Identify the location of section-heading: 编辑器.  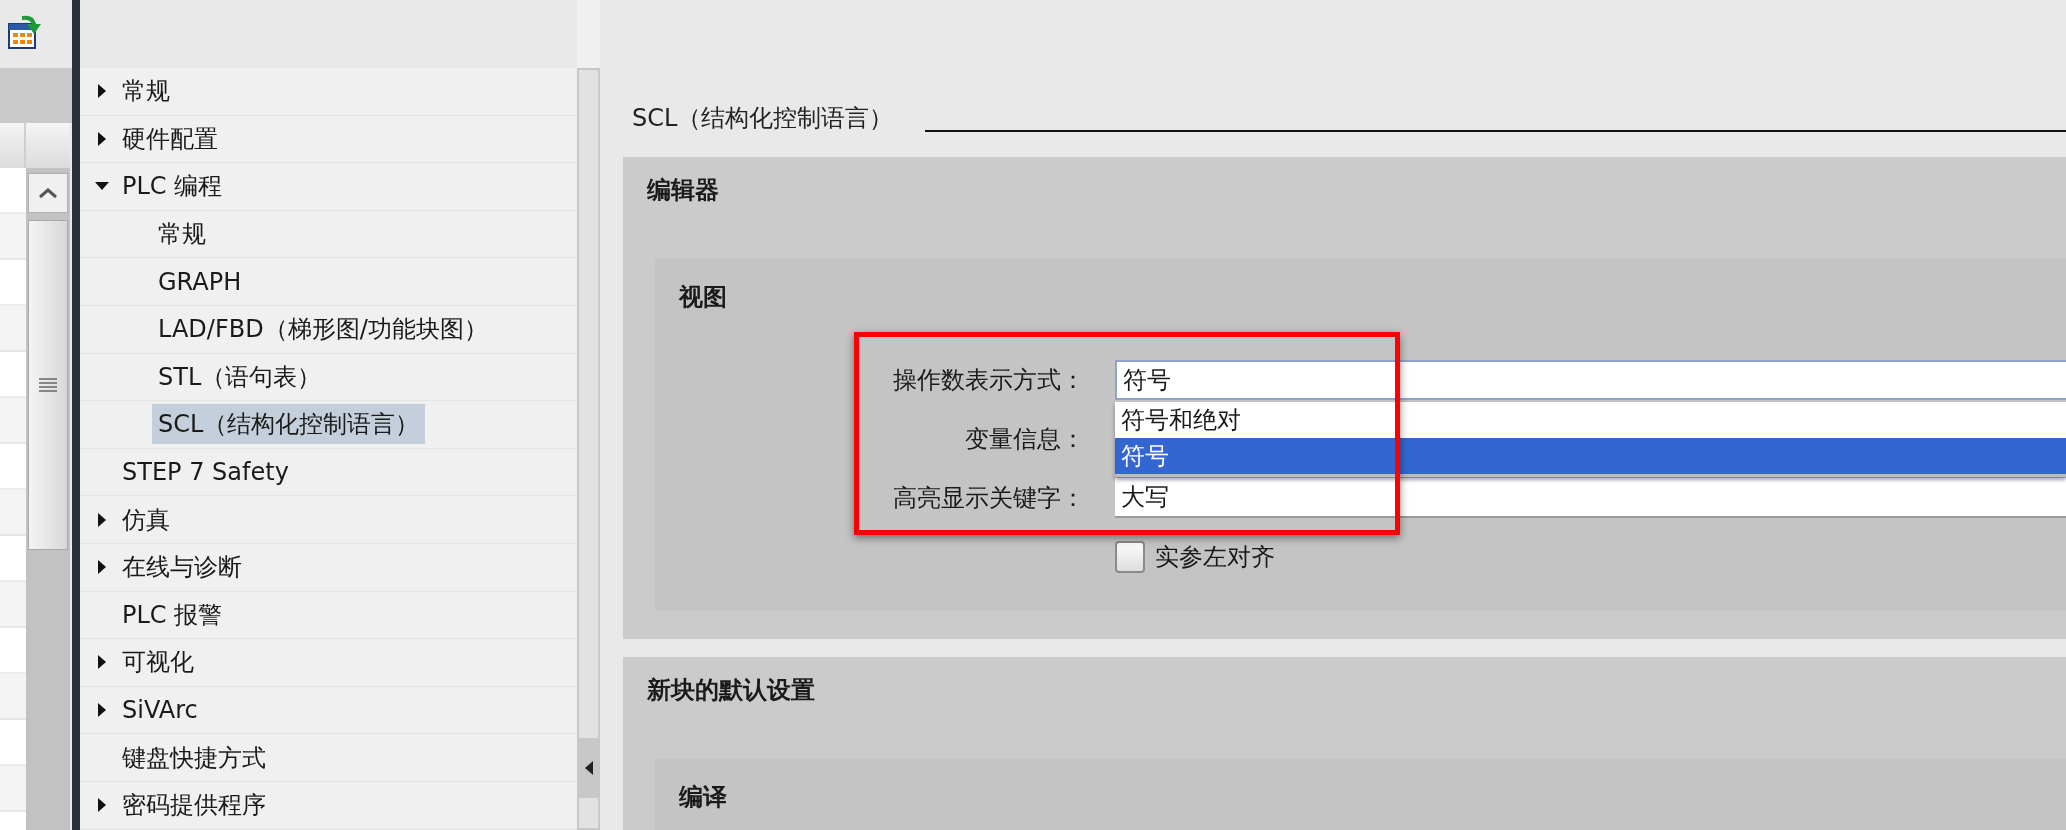
(683, 190).